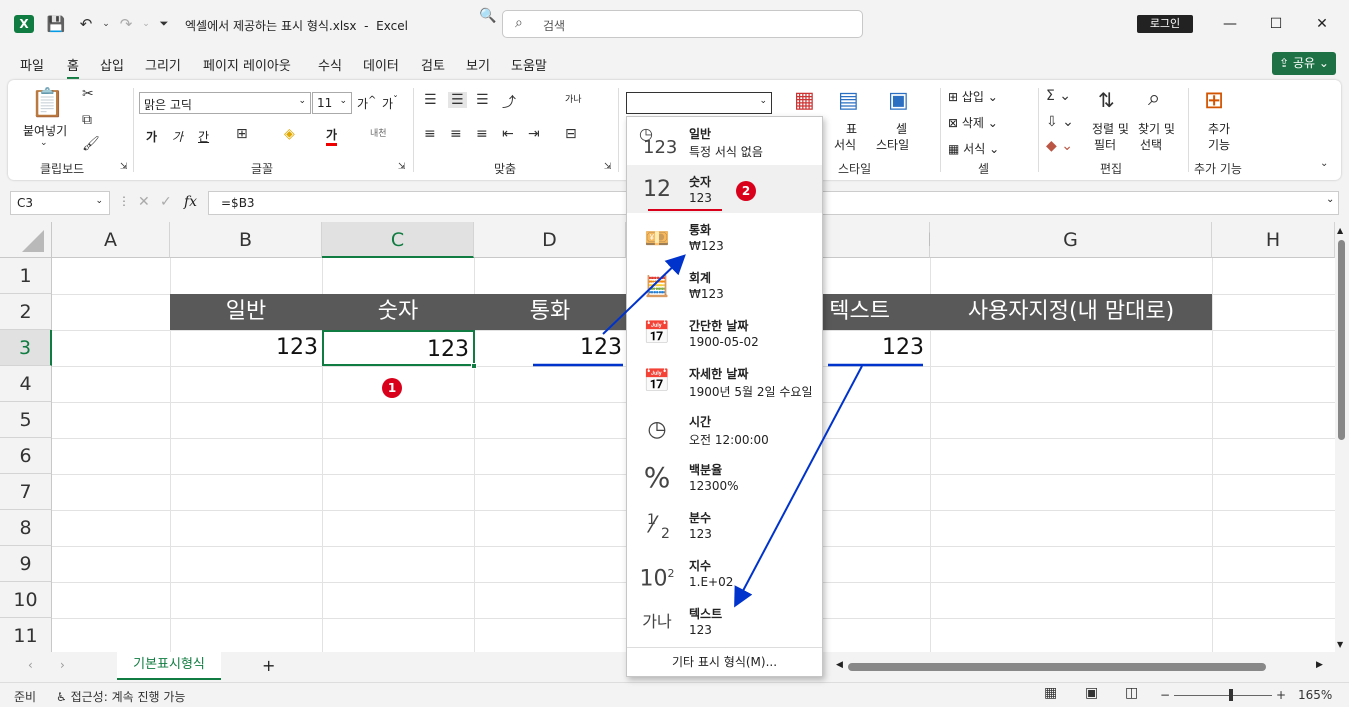  I want to click on annotation-arrow-to-currency, so click(644, 294).